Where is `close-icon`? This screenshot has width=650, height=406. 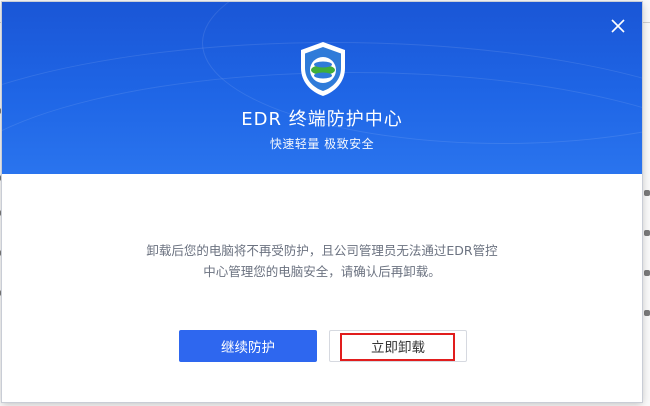 close-icon is located at coordinates (618, 26).